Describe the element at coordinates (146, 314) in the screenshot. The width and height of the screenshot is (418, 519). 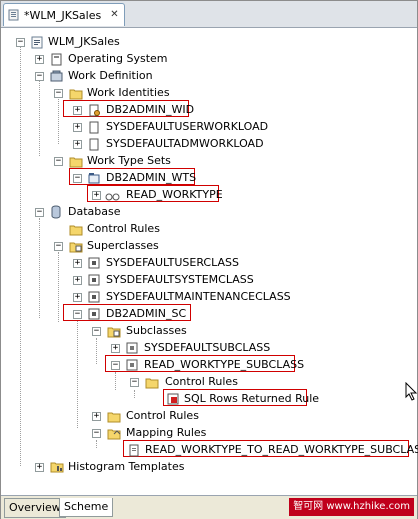
I see `tree-item-db2admin-sc: DB2ADMIN_SC` at that location.